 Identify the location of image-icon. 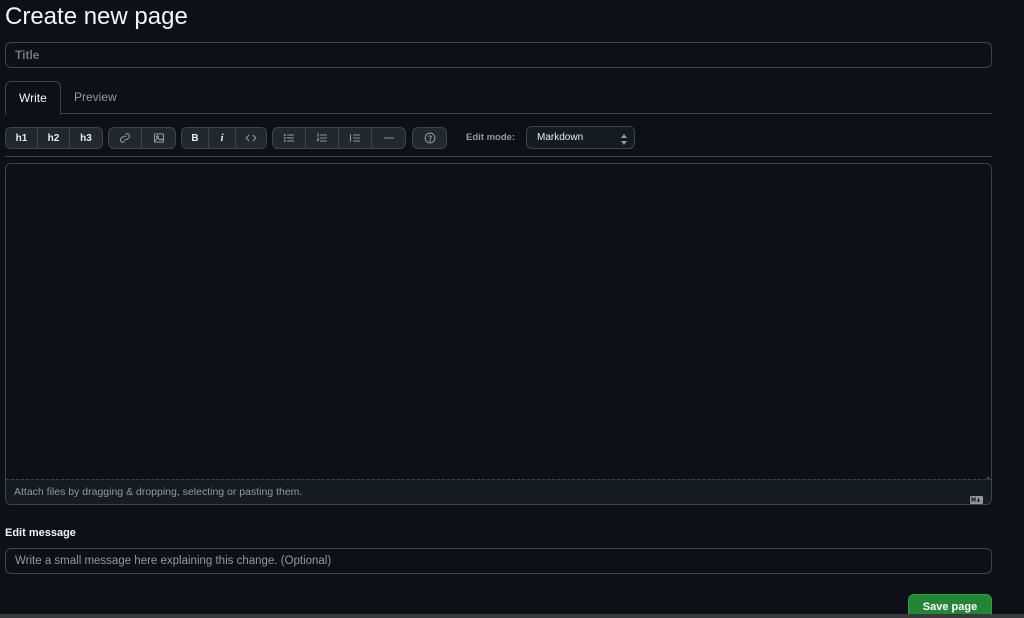
(158, 138).